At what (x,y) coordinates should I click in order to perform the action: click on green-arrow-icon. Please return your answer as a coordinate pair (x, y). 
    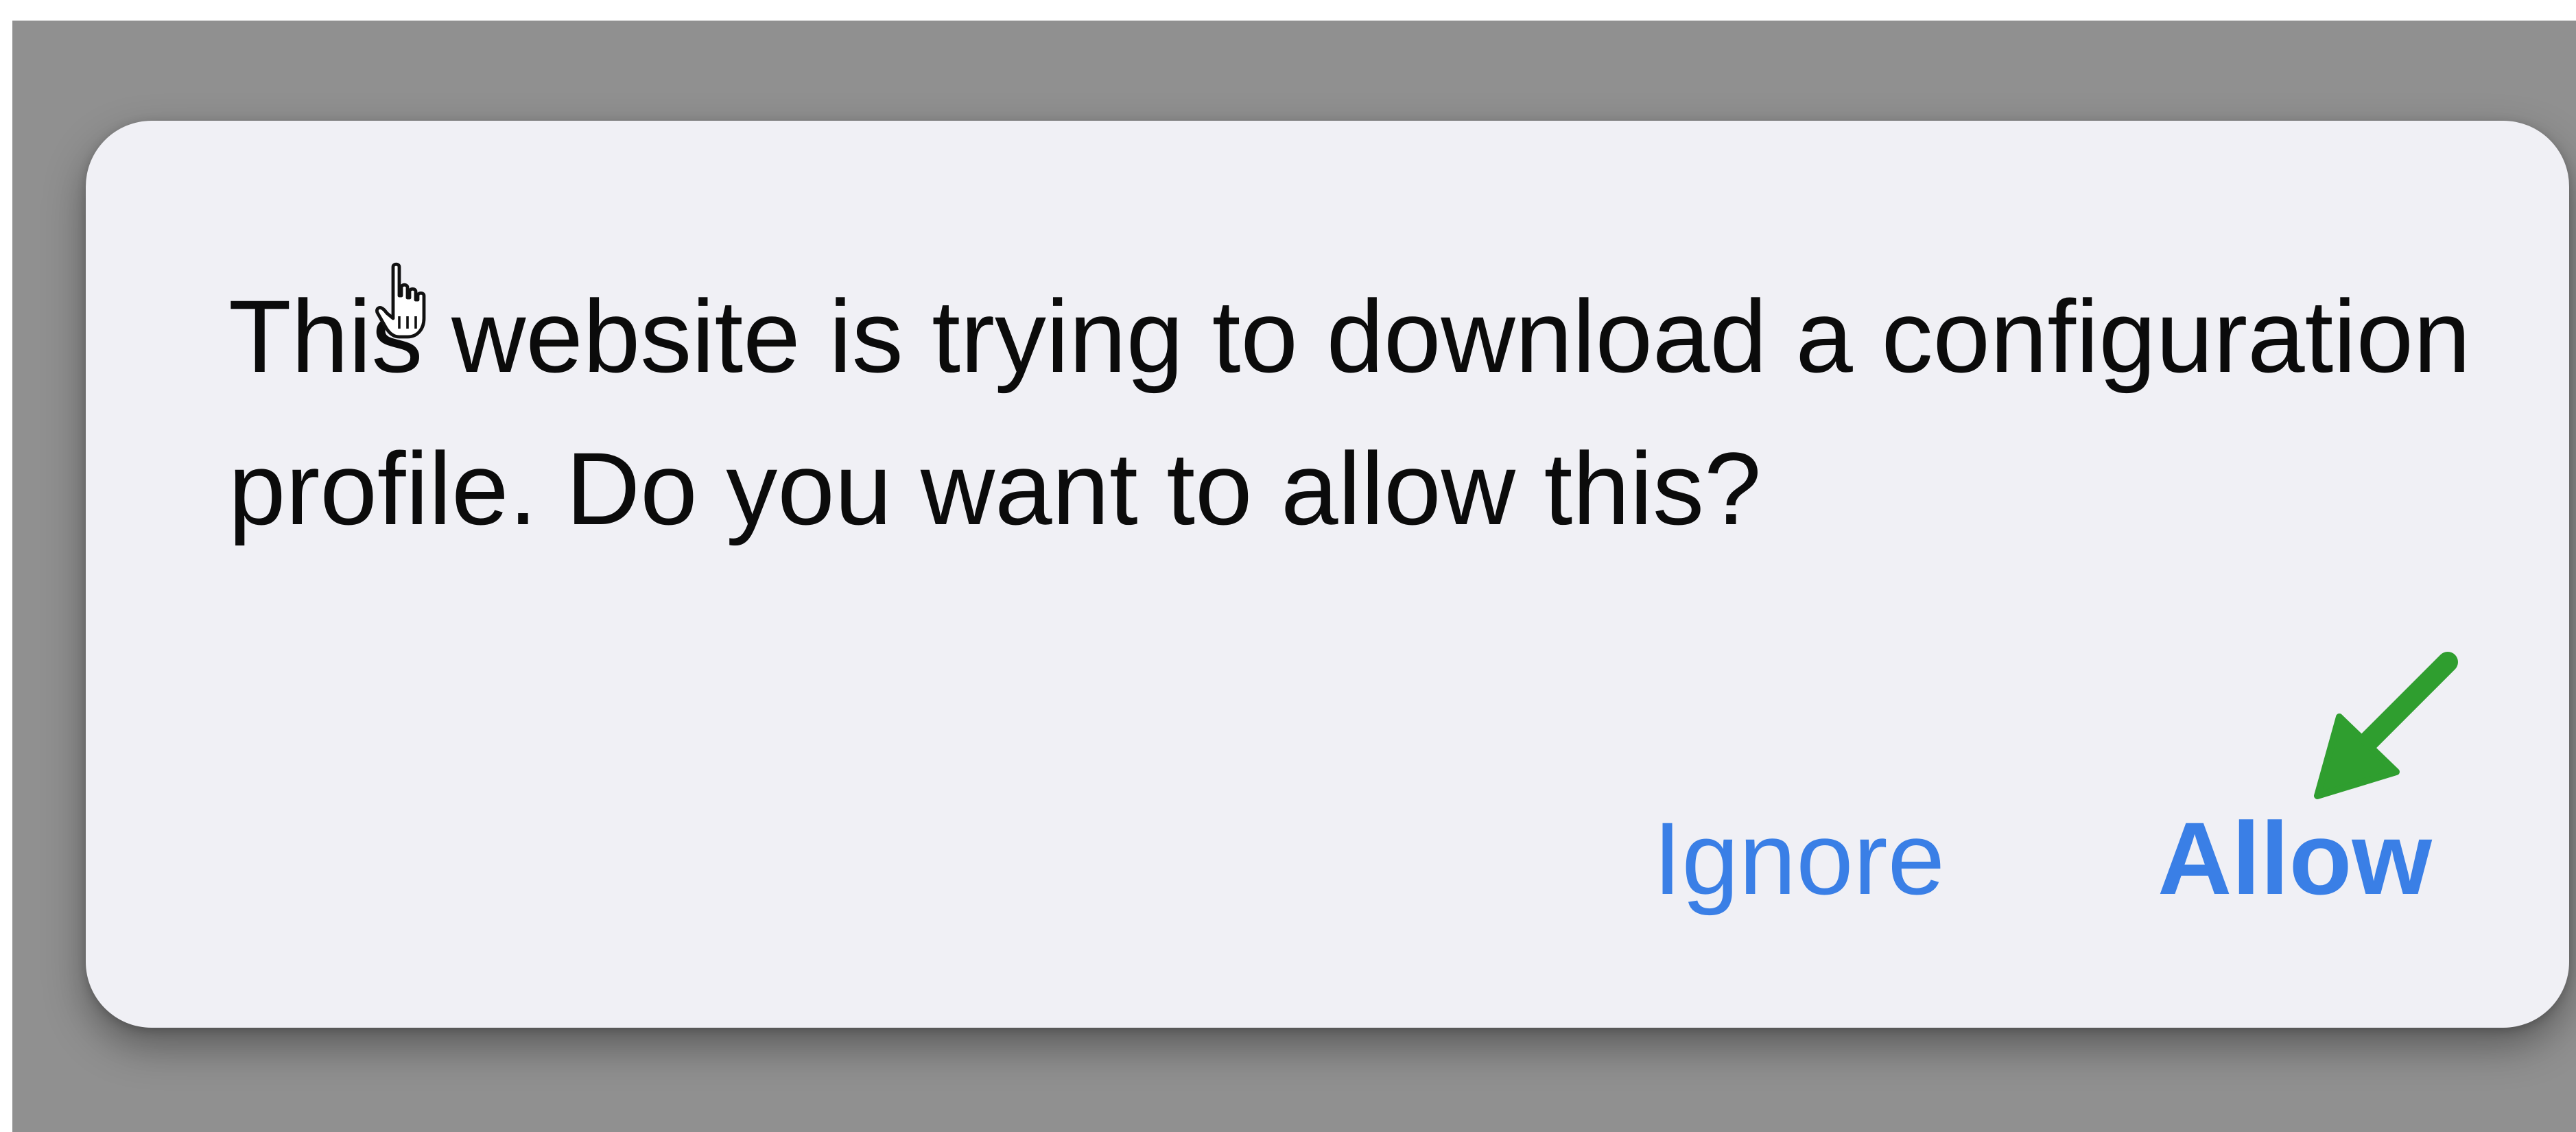
    Looking at the image, I should click on (2386, 725).